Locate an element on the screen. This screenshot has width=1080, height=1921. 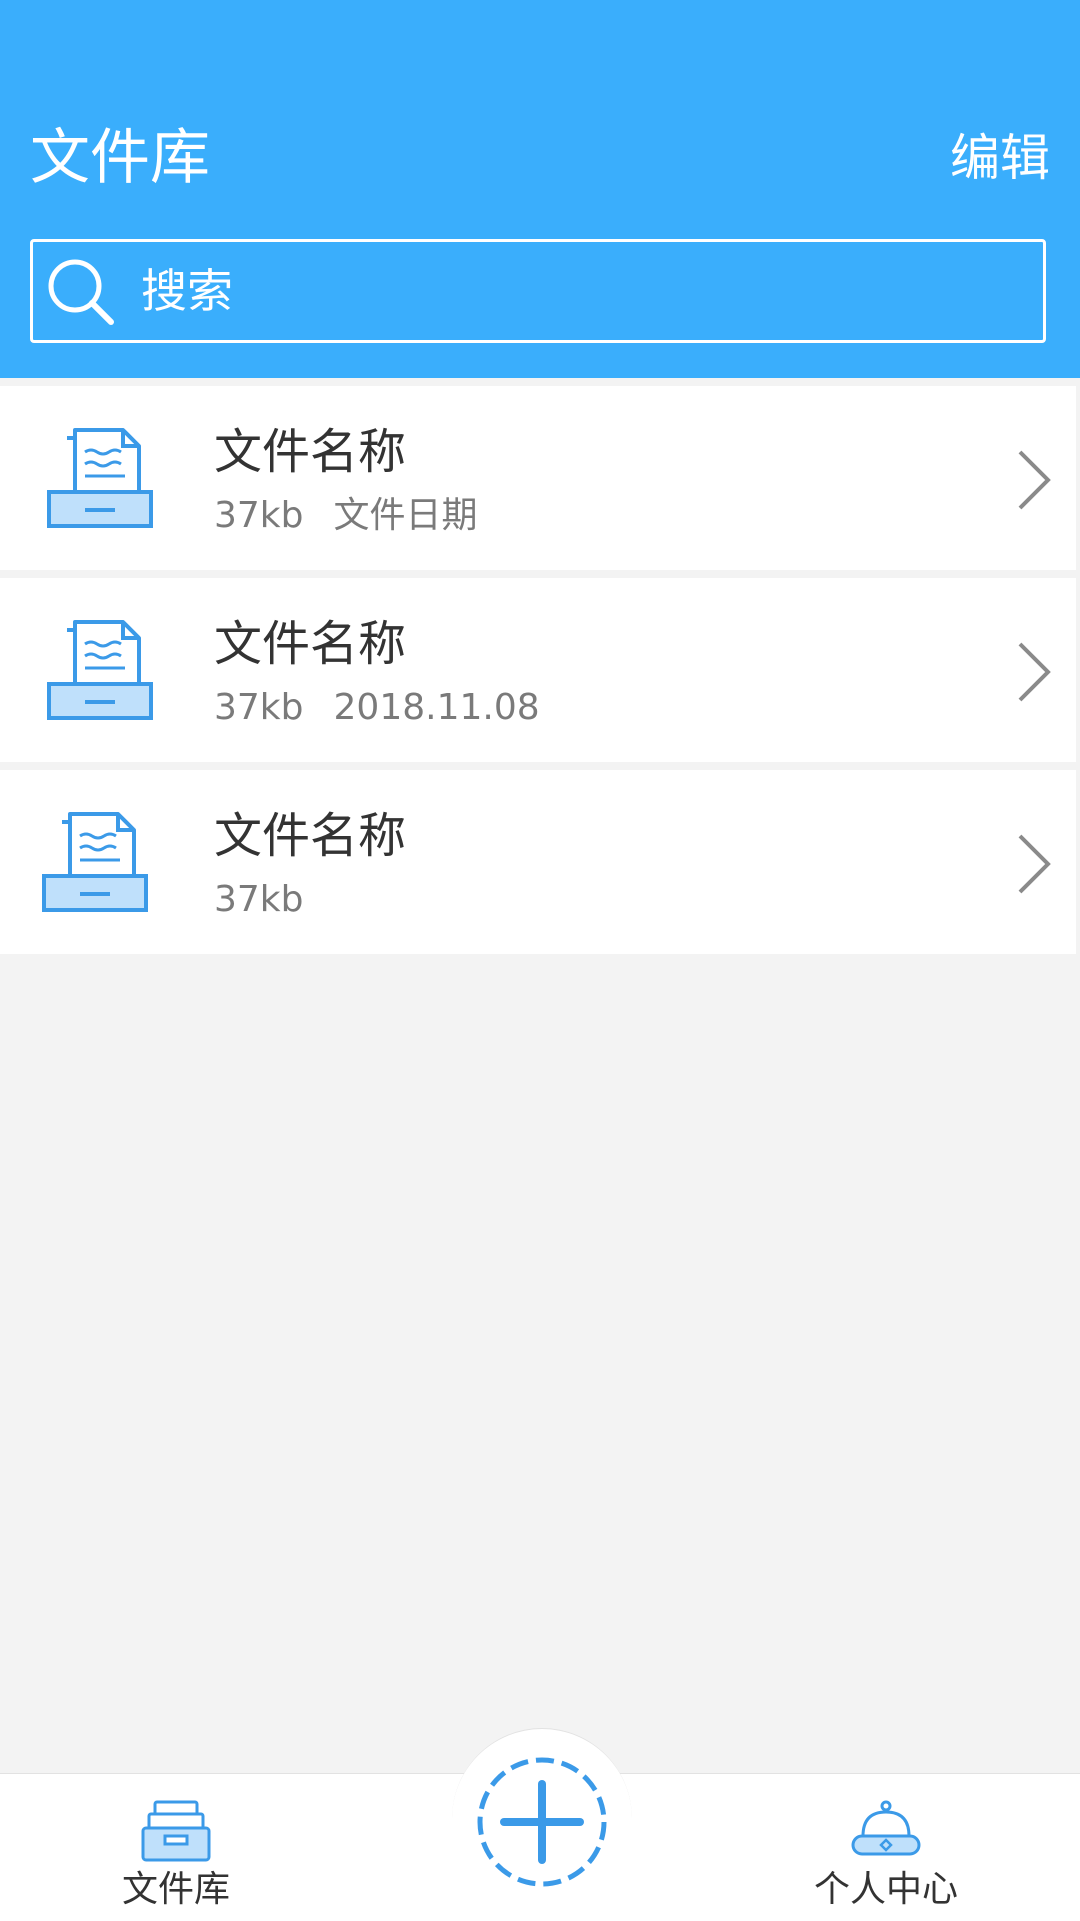
tab-profile: 个人中心 is located at coordinates (886, 1847).